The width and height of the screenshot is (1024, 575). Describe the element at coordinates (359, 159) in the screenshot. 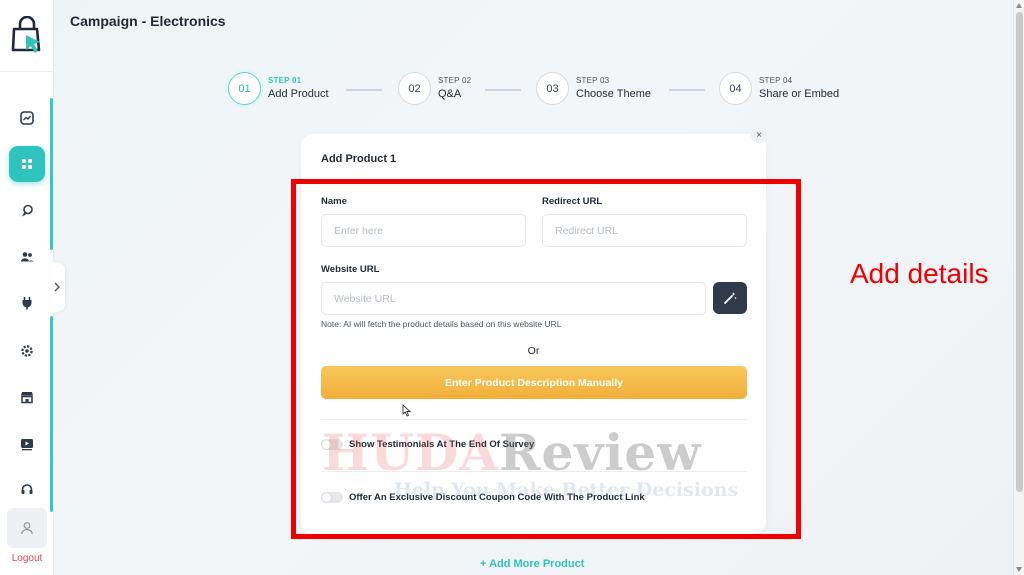

I see `card-title: Add Product 1` at that location.